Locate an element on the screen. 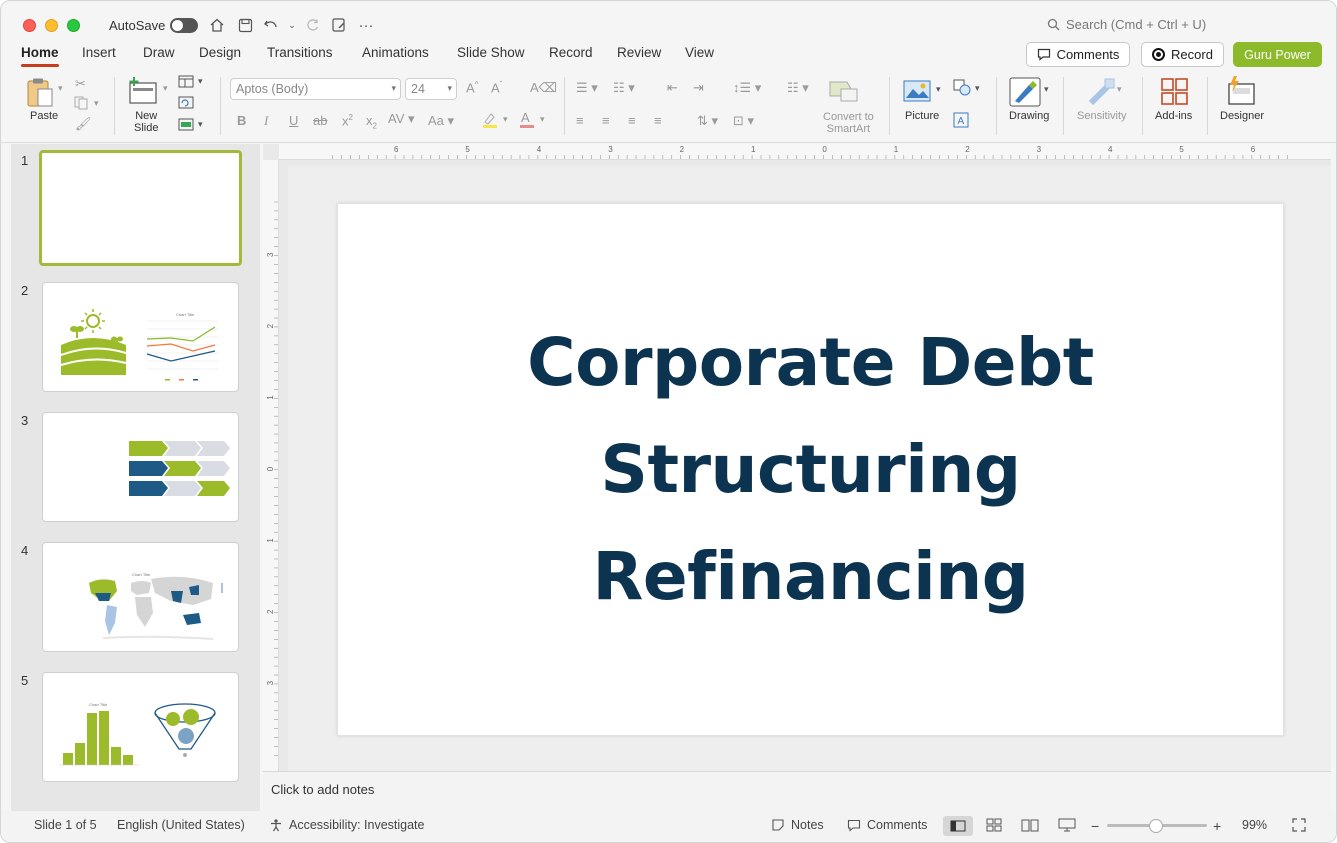 The width and height of the screenshot is (1337, 843). sensitivity-button is located at coordinates (1102, 94).